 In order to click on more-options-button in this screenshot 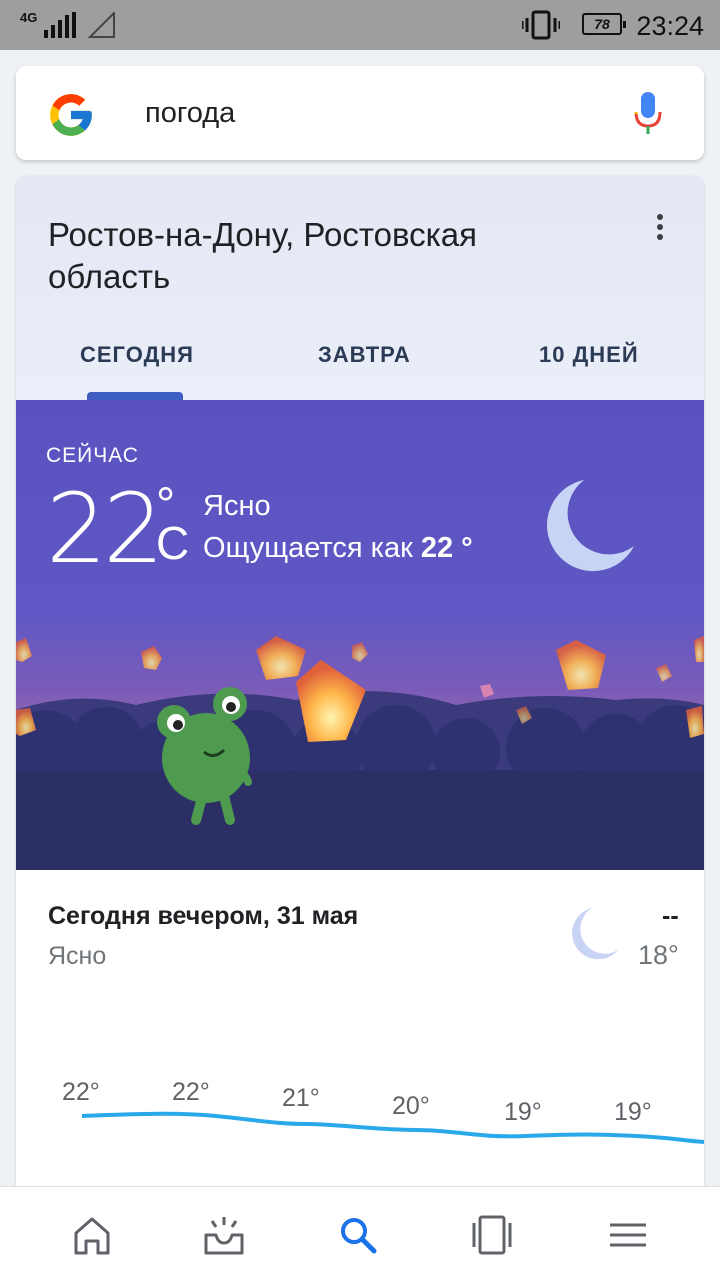, I will do `click(660, 229)`.